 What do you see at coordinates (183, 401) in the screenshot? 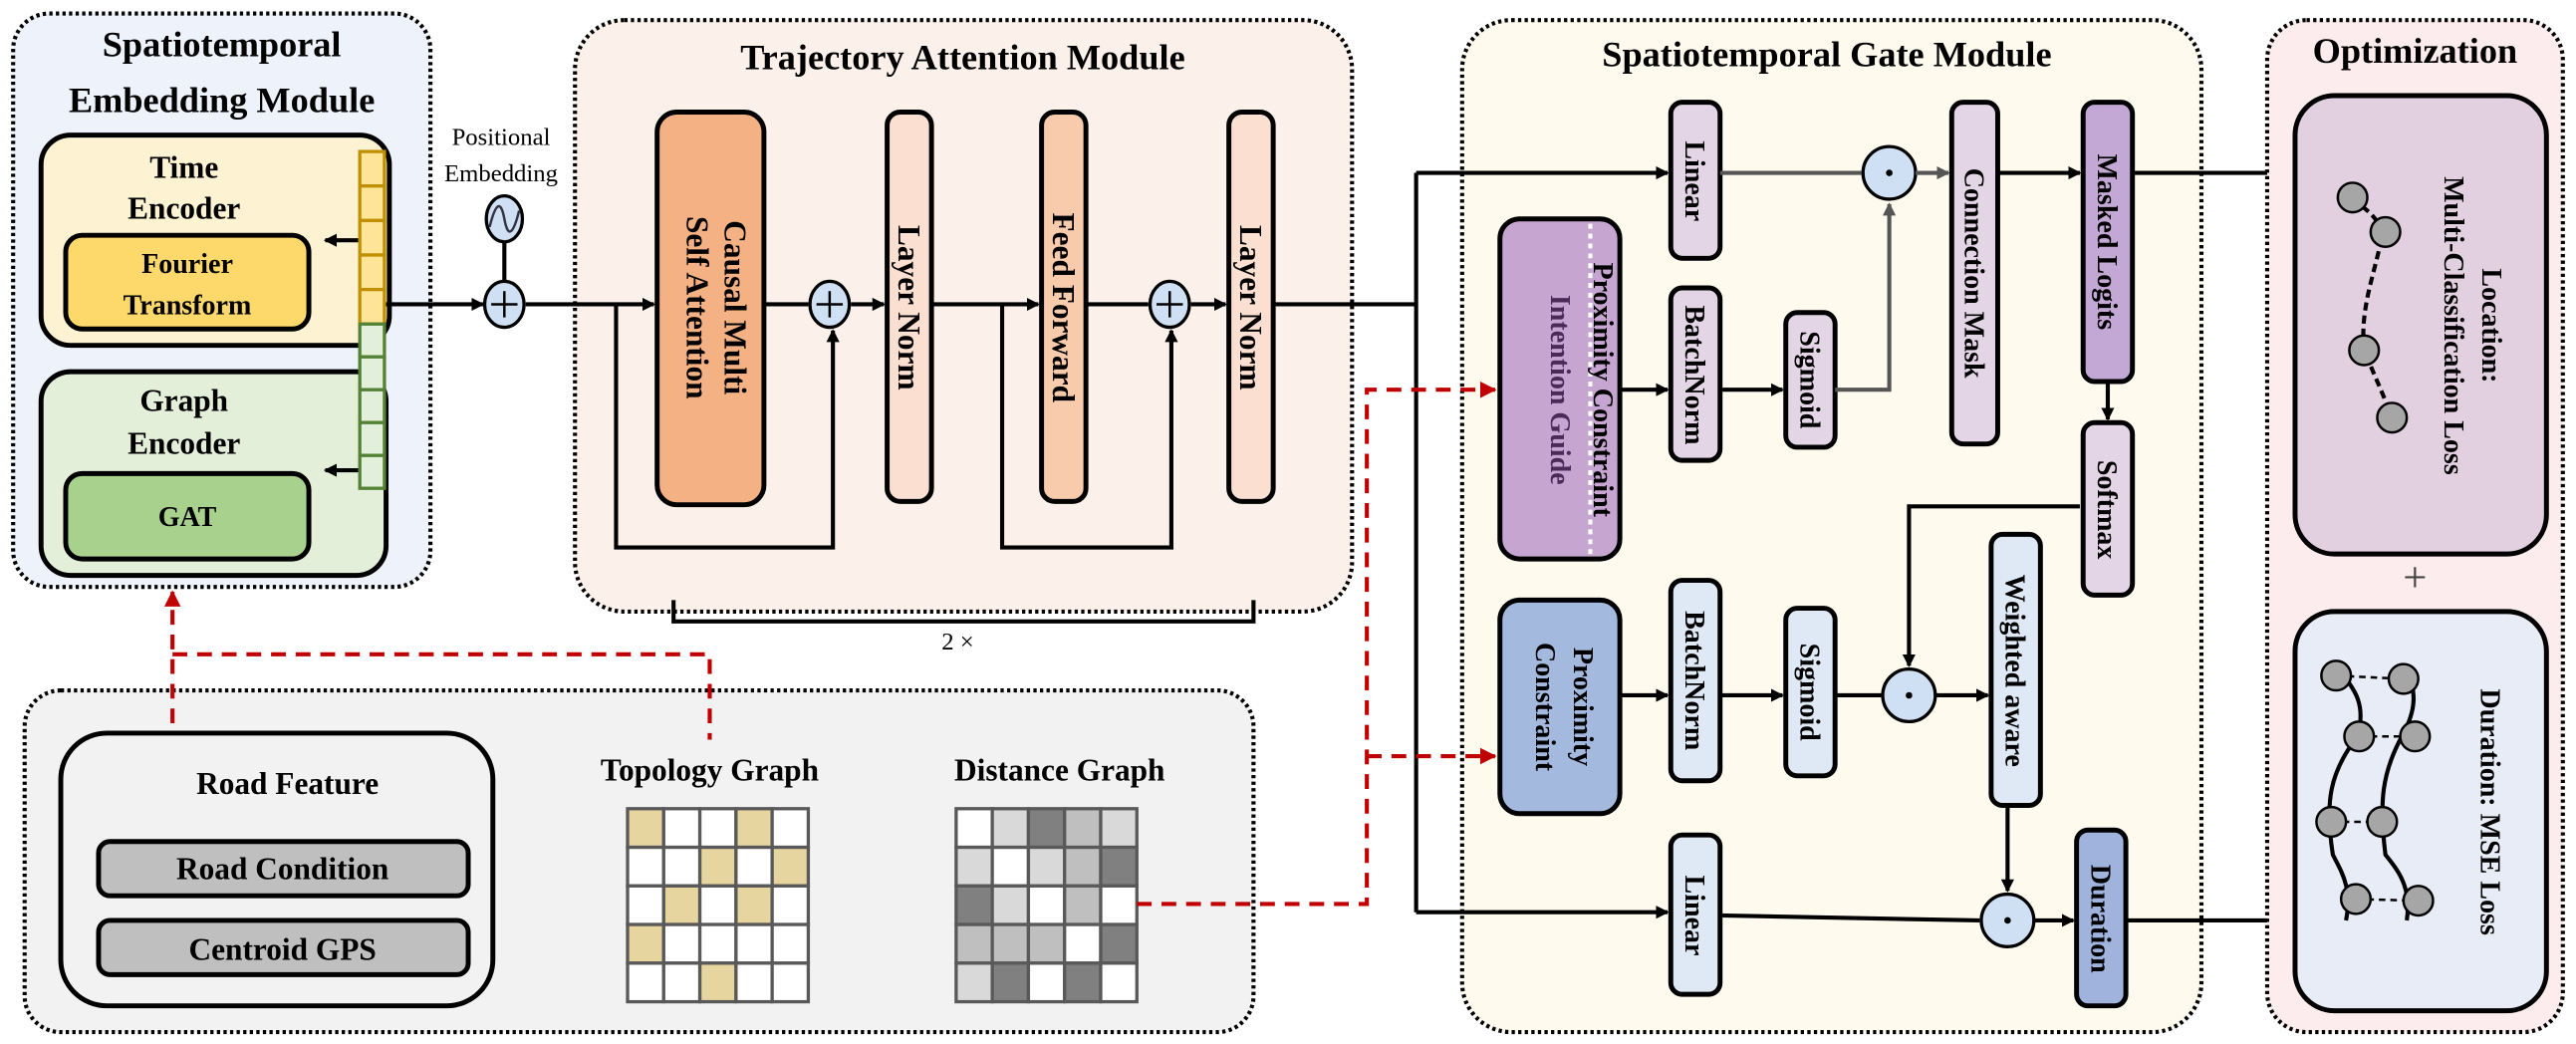
I see `graph-encoder-label: Graph` at bounding box center [183, 401].